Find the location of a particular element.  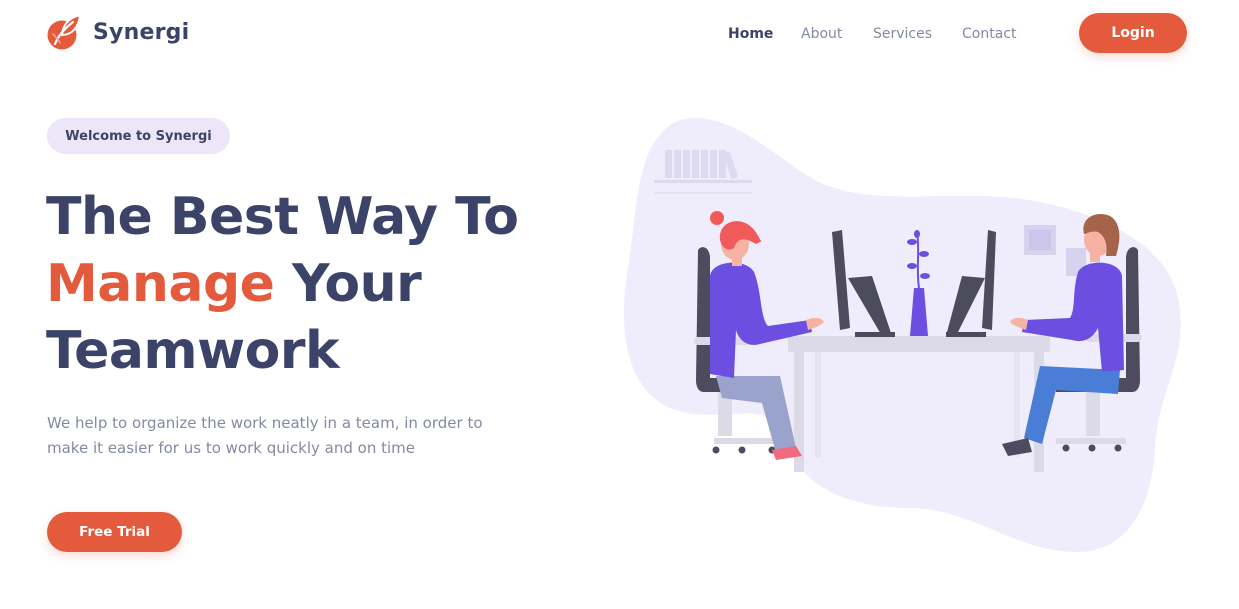

headline-line-2: Manage Your is located at coordinates (326, 284).